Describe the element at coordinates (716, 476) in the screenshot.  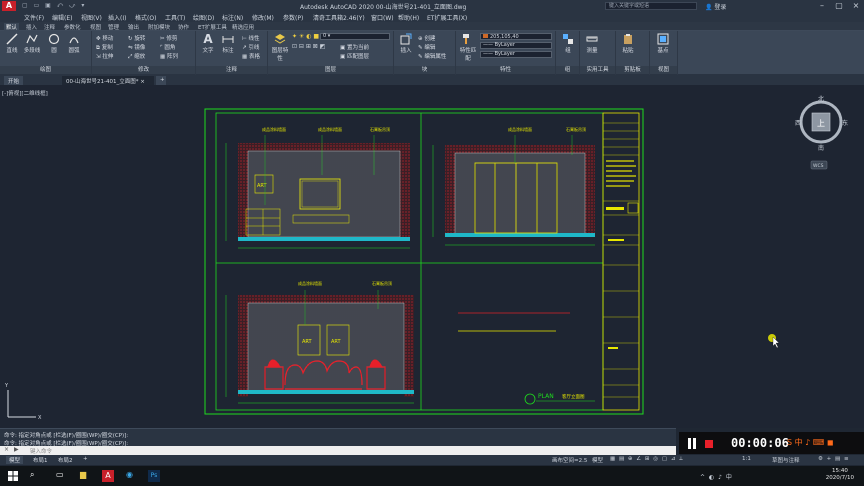
I see `tray-icons: ^ ◐ ♪ 中` at that location.